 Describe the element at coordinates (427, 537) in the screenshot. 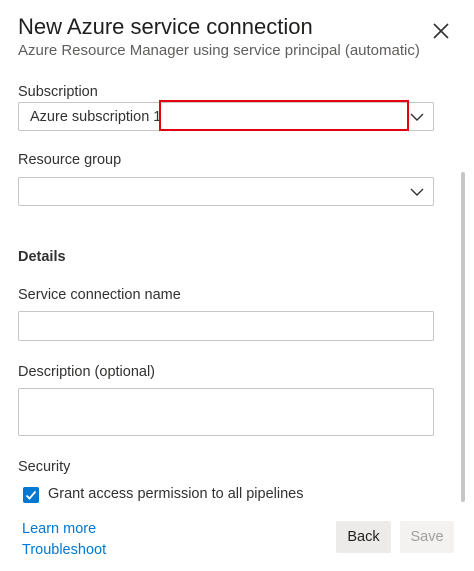

I see `save-button: Save` at that location.